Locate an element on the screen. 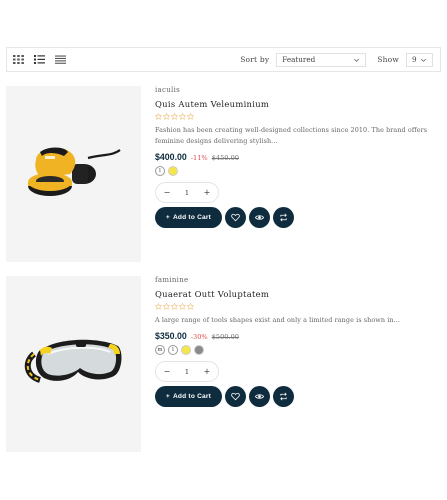 The image size is (447, 500). variant-swatches: m l is located at coordinates (295, 350).